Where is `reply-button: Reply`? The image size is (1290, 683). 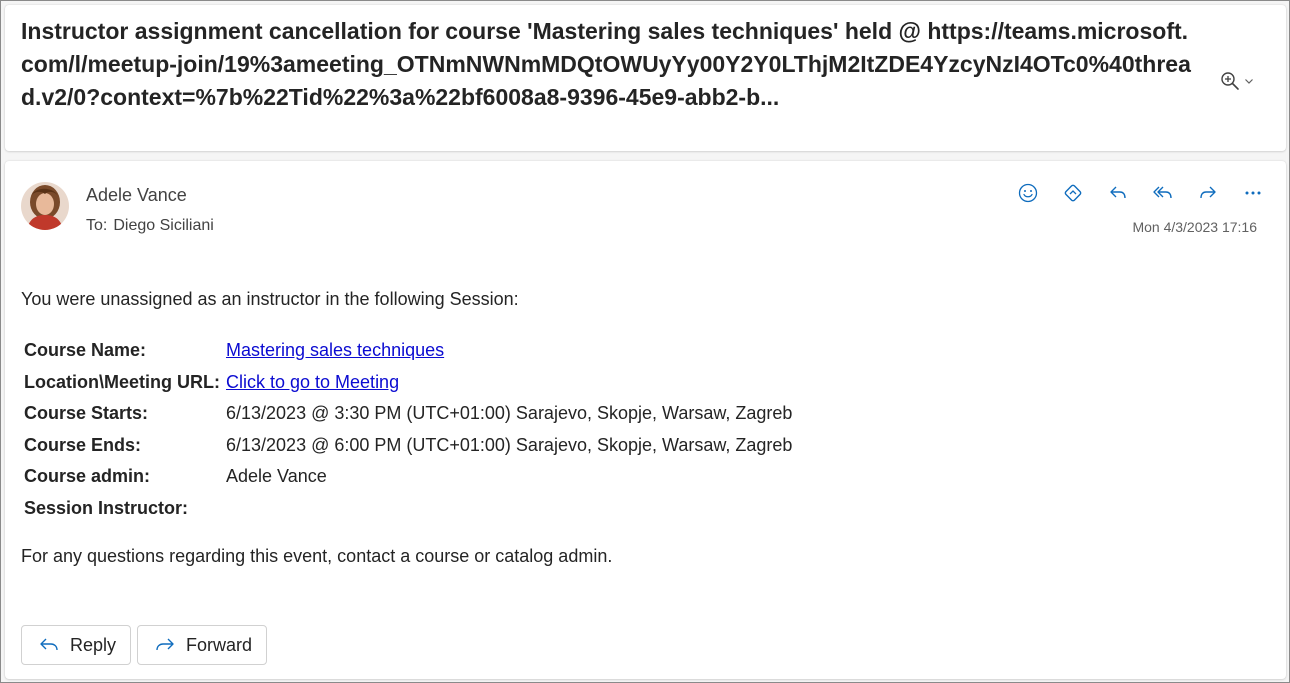
reply-button: Reply is located at coordinates (76, 645).